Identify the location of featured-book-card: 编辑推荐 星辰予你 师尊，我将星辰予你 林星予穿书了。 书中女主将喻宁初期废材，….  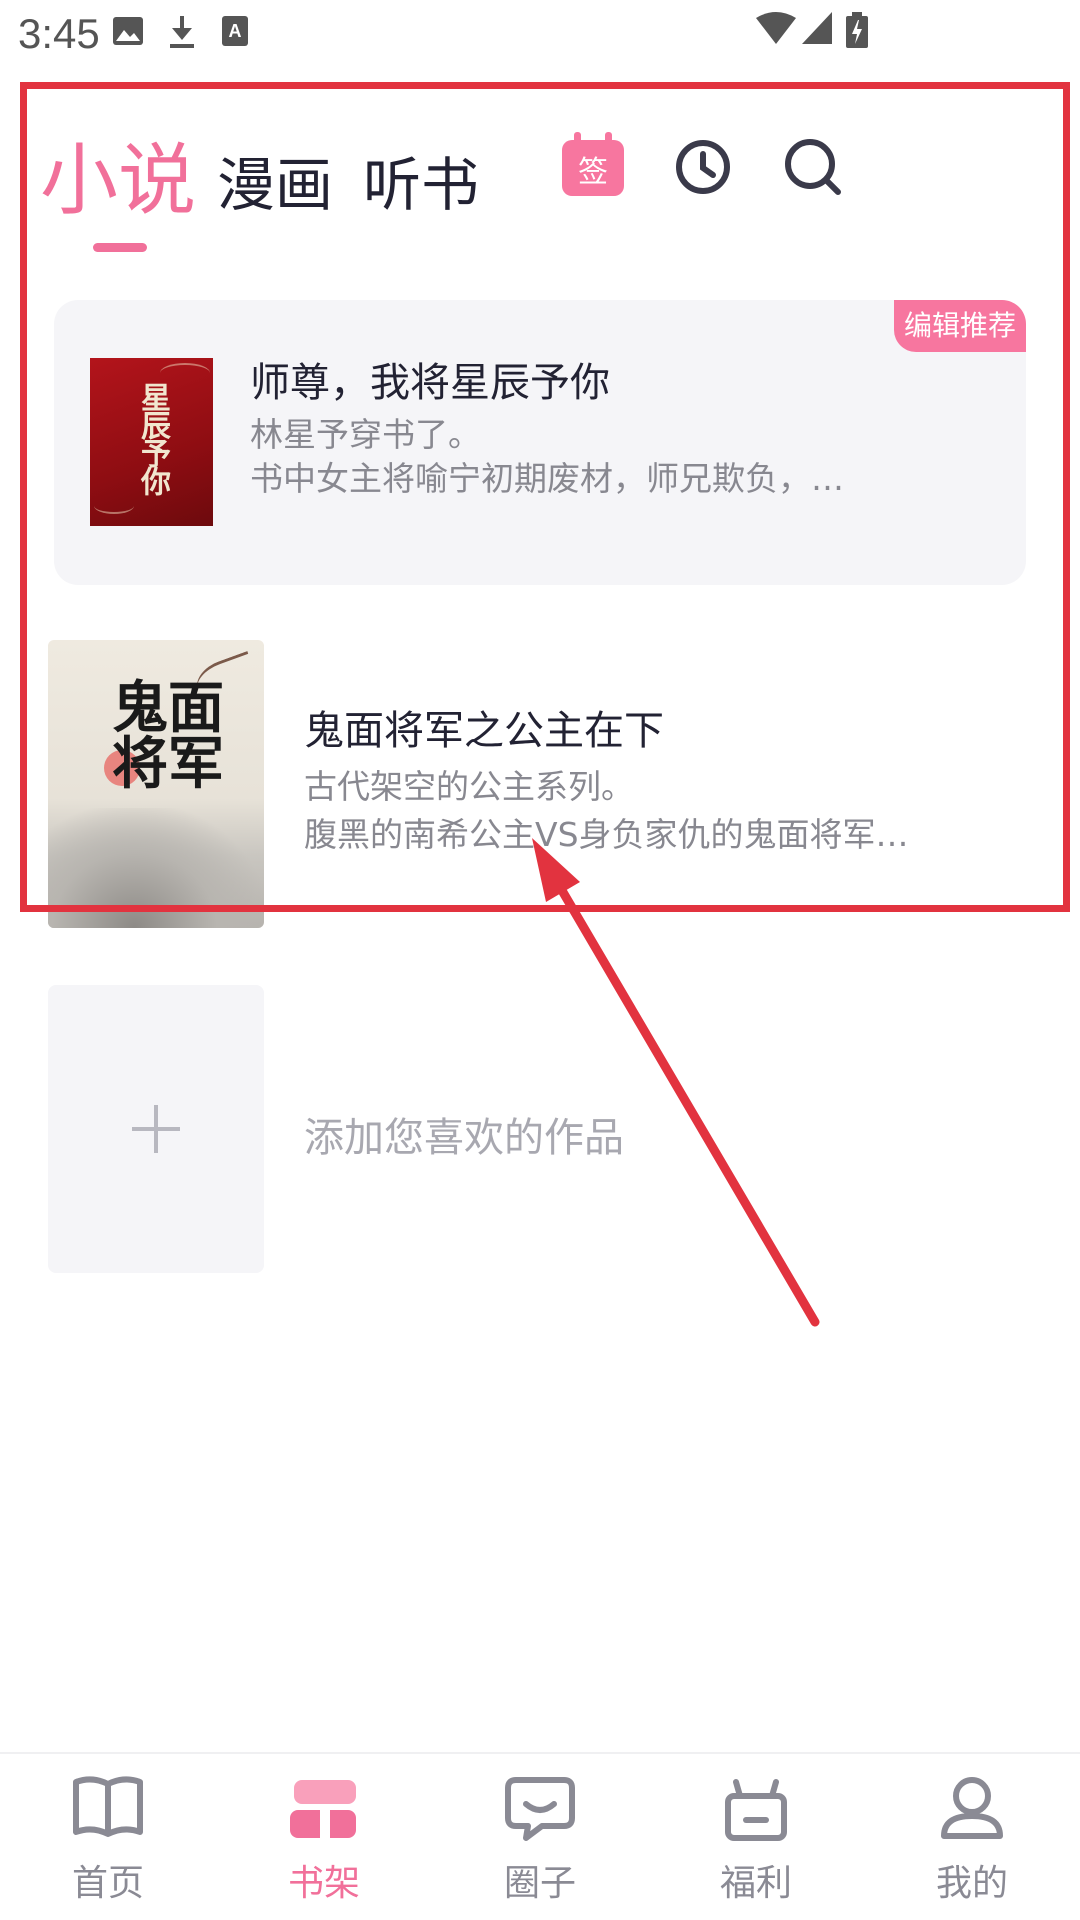
(540, 442).